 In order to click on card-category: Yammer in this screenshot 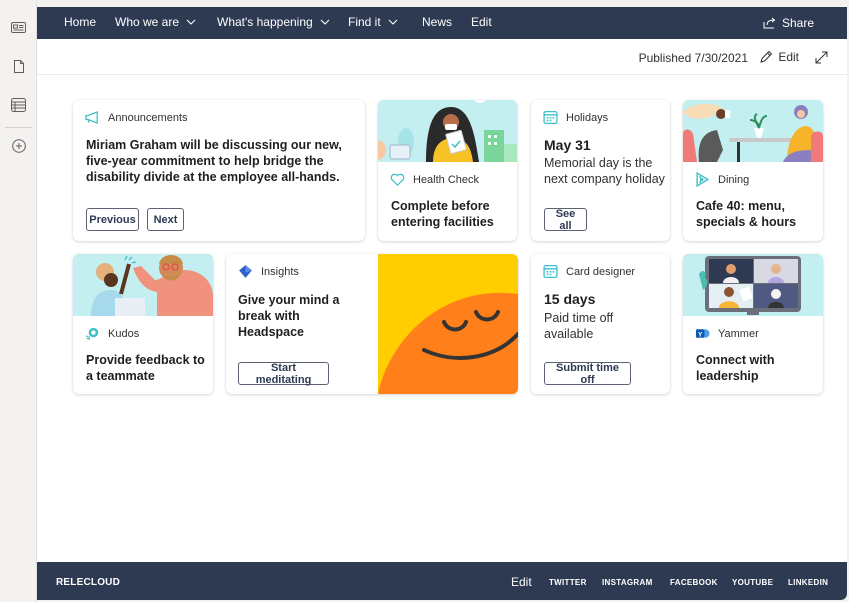, I will do `click(738, 333)`.